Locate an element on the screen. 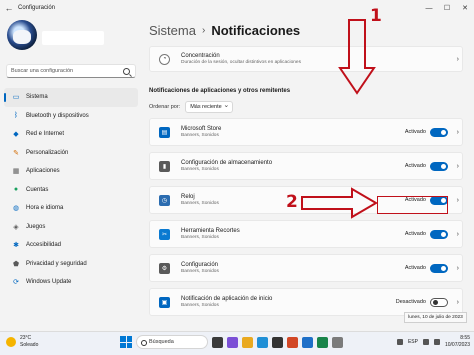 The image size is (474, 355). weather-temp: 23°C is located at coordinates (26, 338).